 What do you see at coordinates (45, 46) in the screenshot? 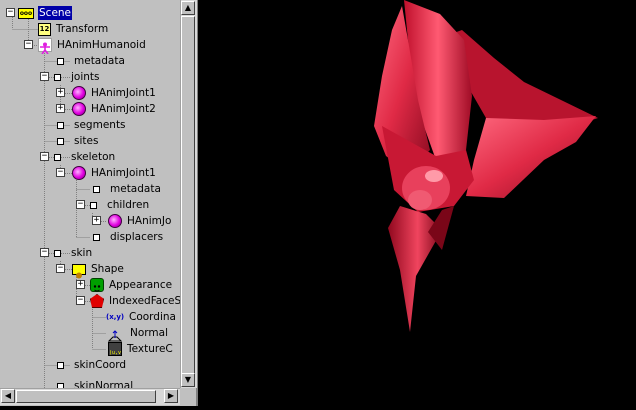
I see `humanoid-icon` at bounding box center [45, 46].